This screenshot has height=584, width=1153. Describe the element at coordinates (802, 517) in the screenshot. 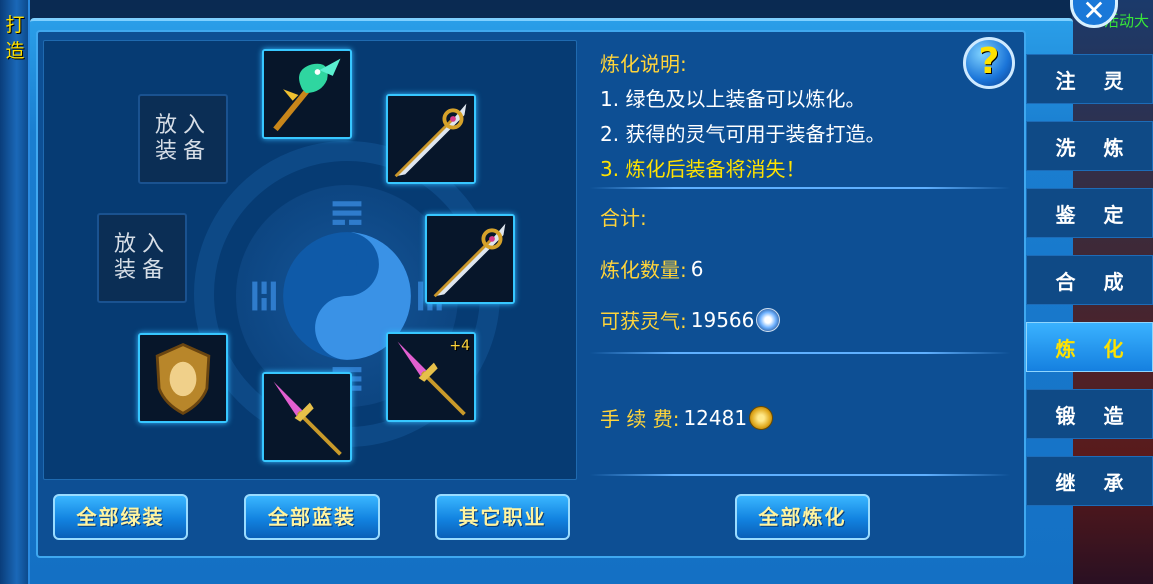

I see `refine-all-button: 全部炼化` at that location.